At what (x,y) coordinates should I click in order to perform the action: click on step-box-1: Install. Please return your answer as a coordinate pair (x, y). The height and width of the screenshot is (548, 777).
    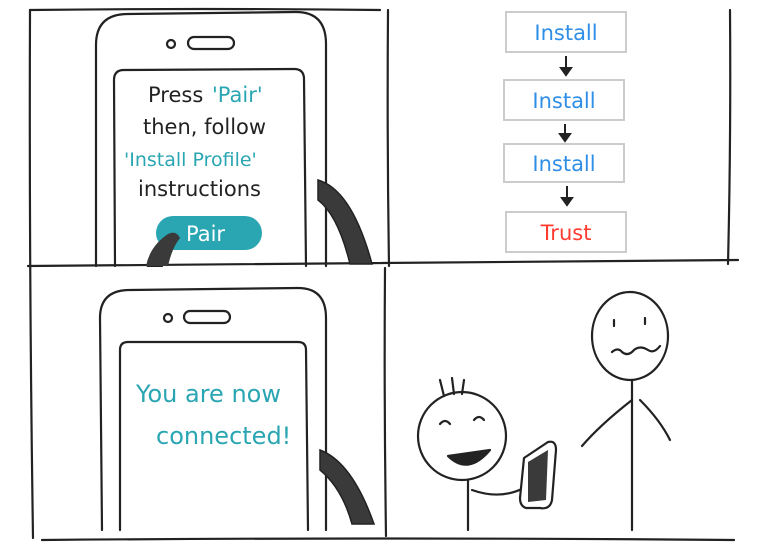
    Looking at the image, I should click on (566, 32).